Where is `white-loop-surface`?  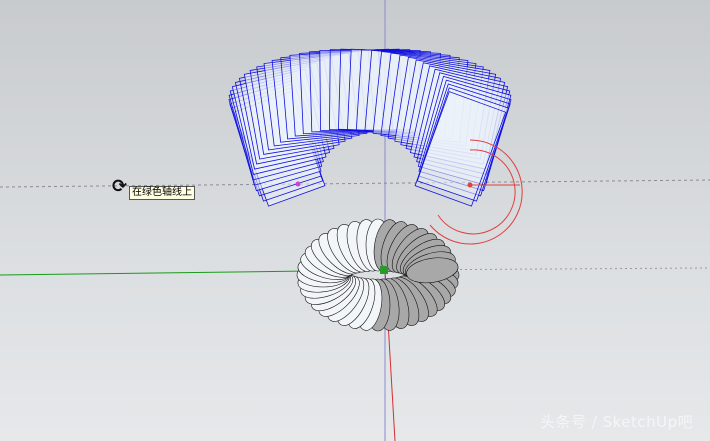 white-loop-surface is located at coordinates (378, 275).